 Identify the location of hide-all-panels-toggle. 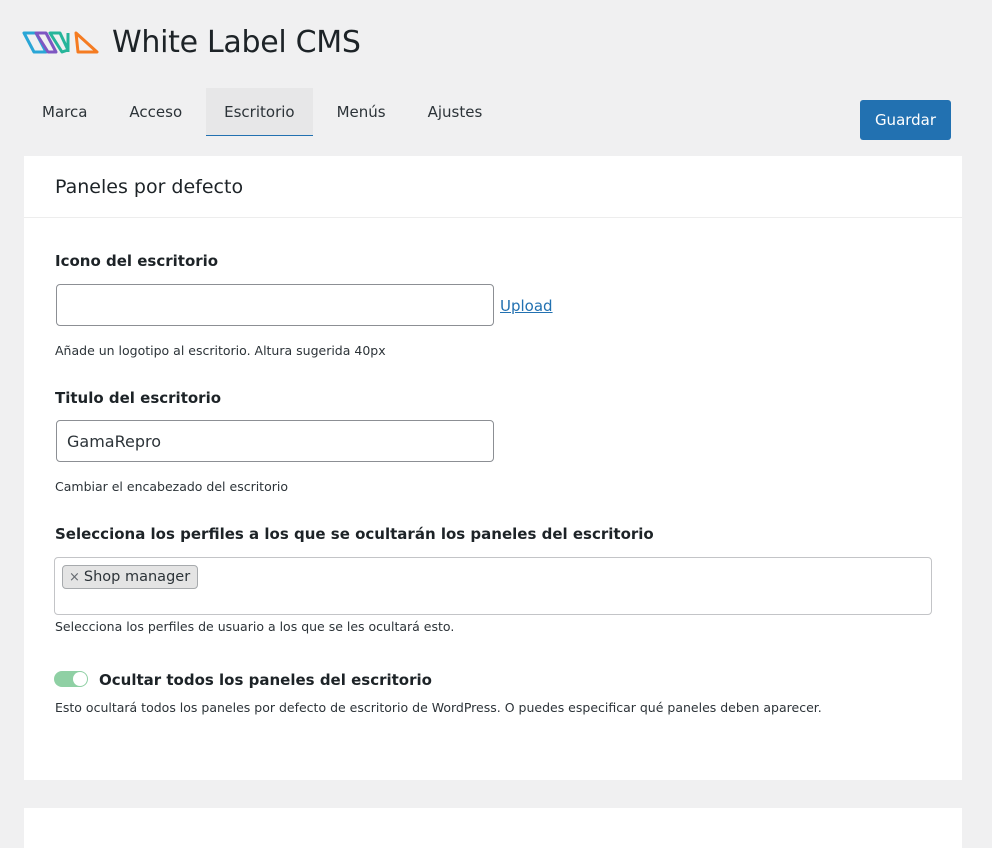
(71, 679).